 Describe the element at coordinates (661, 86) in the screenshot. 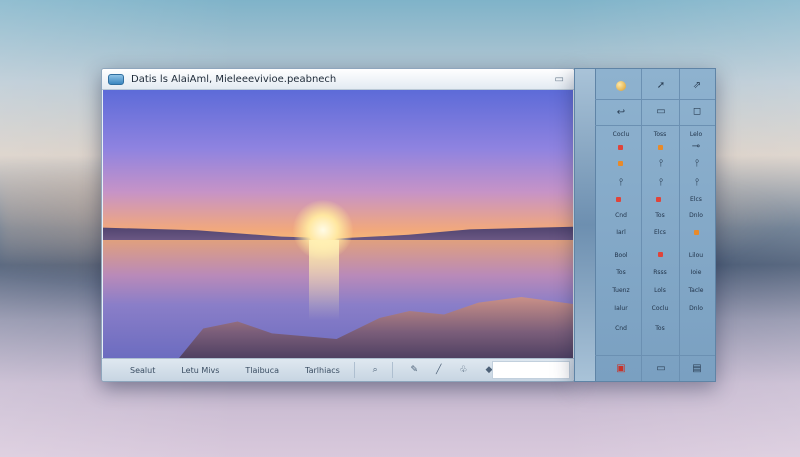

I see `pointer-icon: ➚` at that location.